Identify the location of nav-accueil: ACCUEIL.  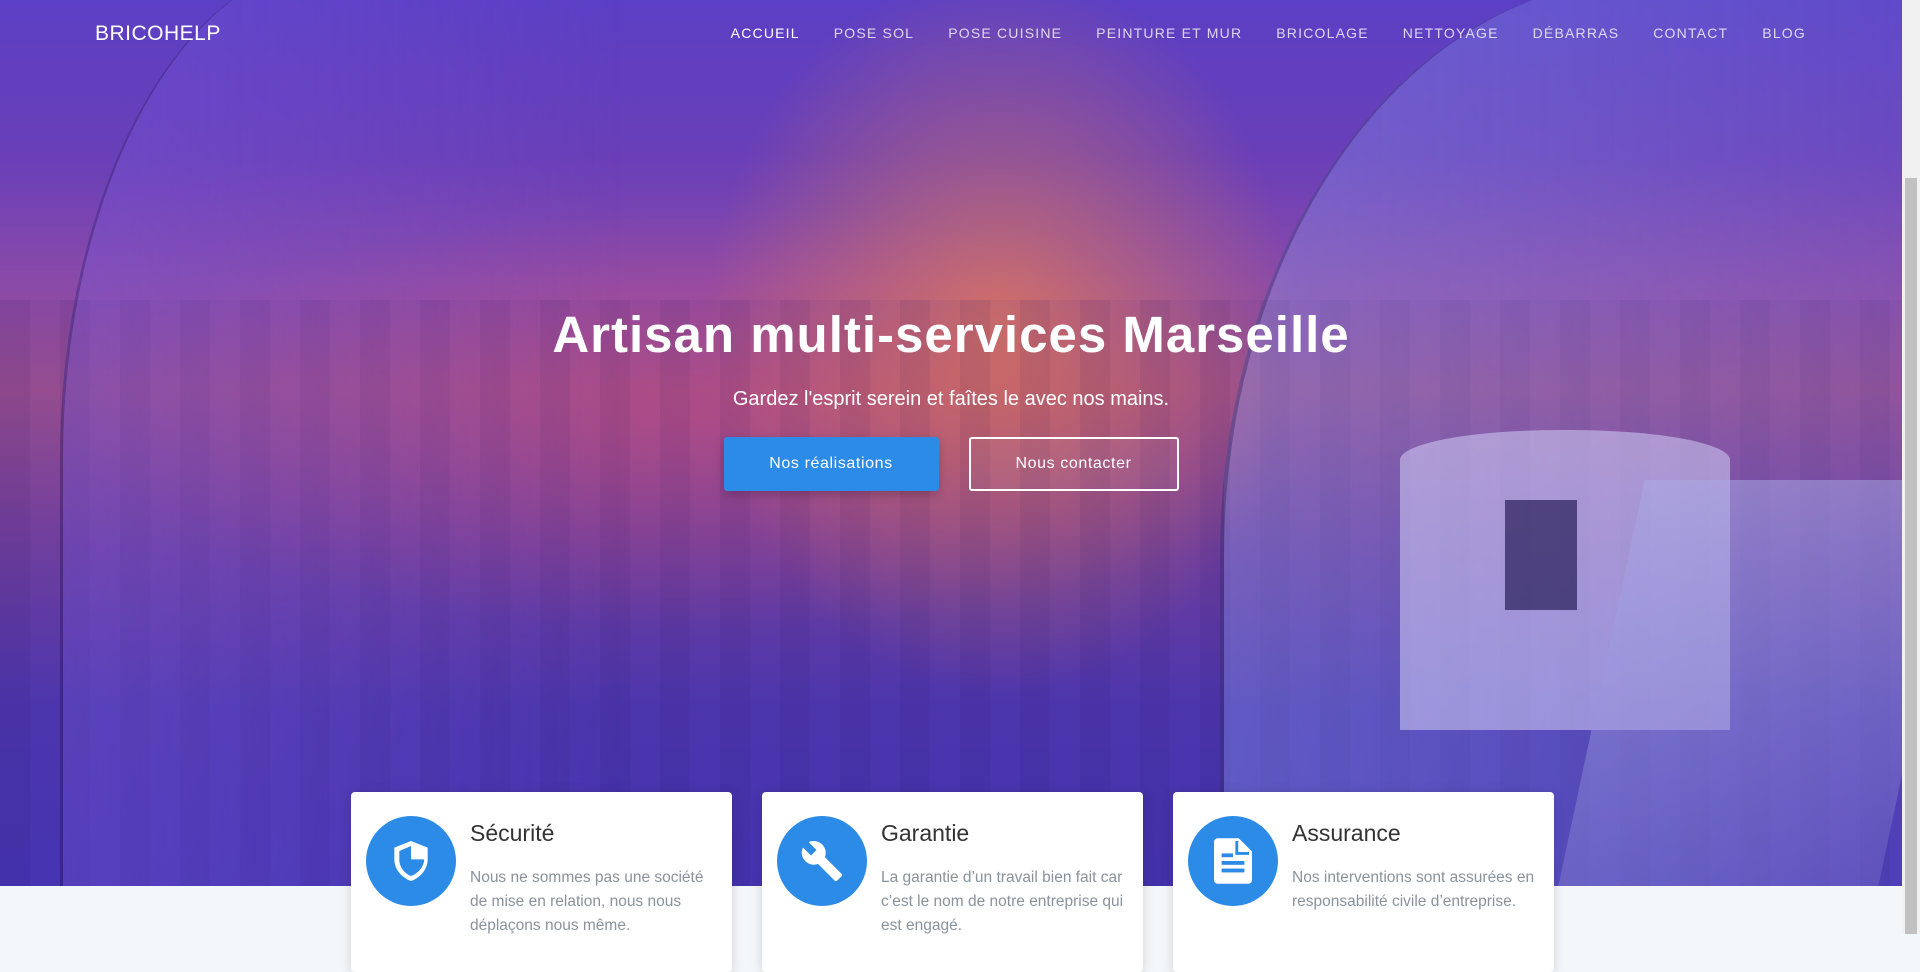
(765, 33).